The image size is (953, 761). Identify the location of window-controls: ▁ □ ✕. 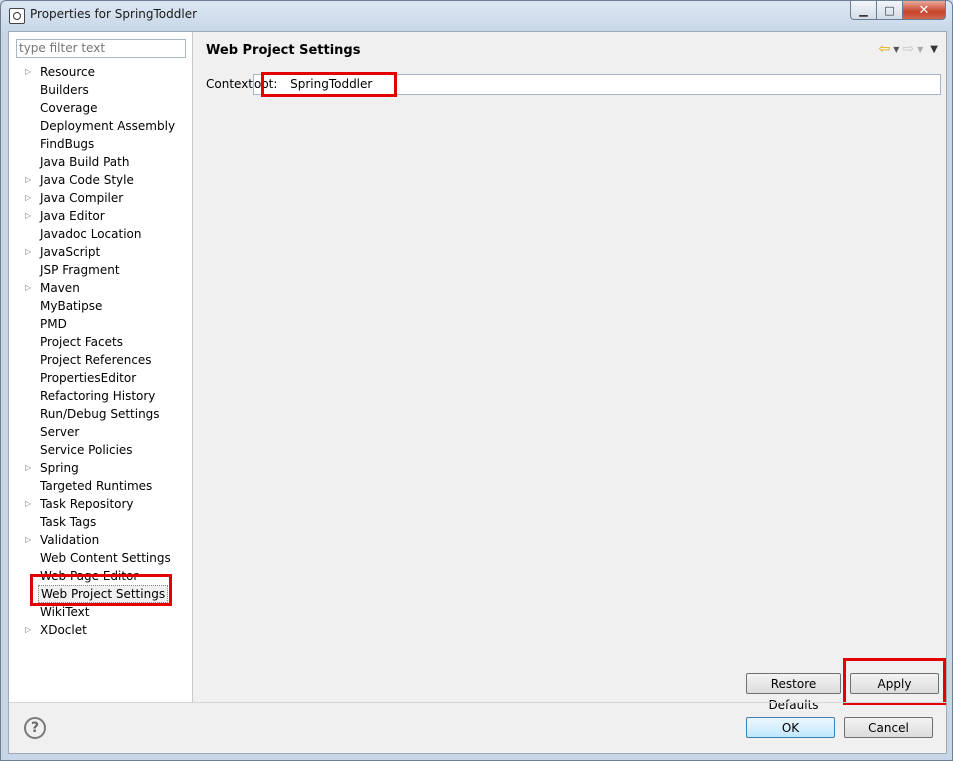
(898, 11).